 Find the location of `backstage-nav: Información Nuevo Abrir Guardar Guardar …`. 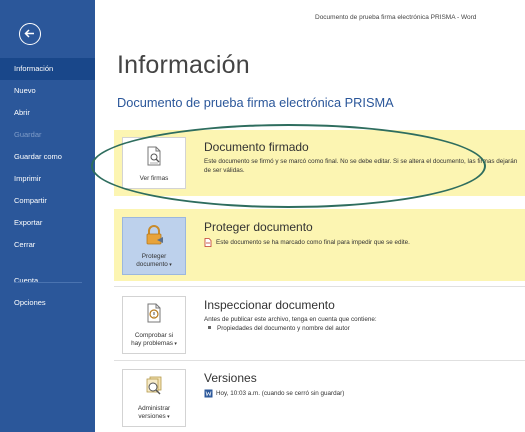

backstage-nav: Información Nuevo Abrir Guardar Guardar … is located at coordinates (47, 186).